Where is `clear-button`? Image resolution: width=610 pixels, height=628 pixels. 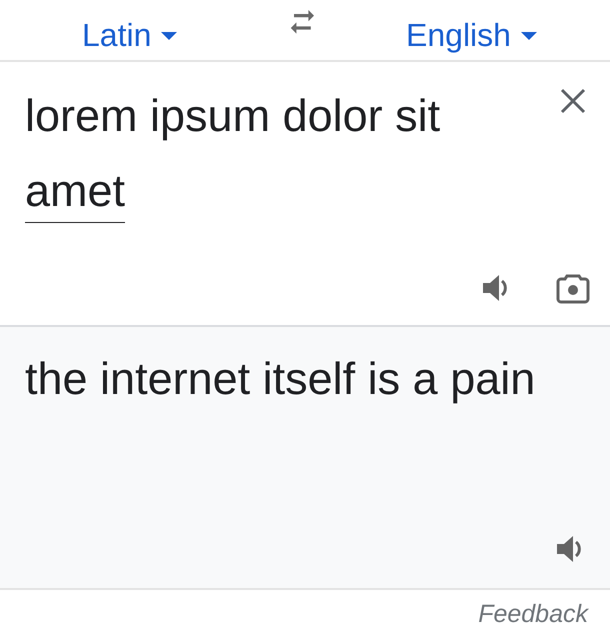 clear-button is located at coordinates (573, 101).